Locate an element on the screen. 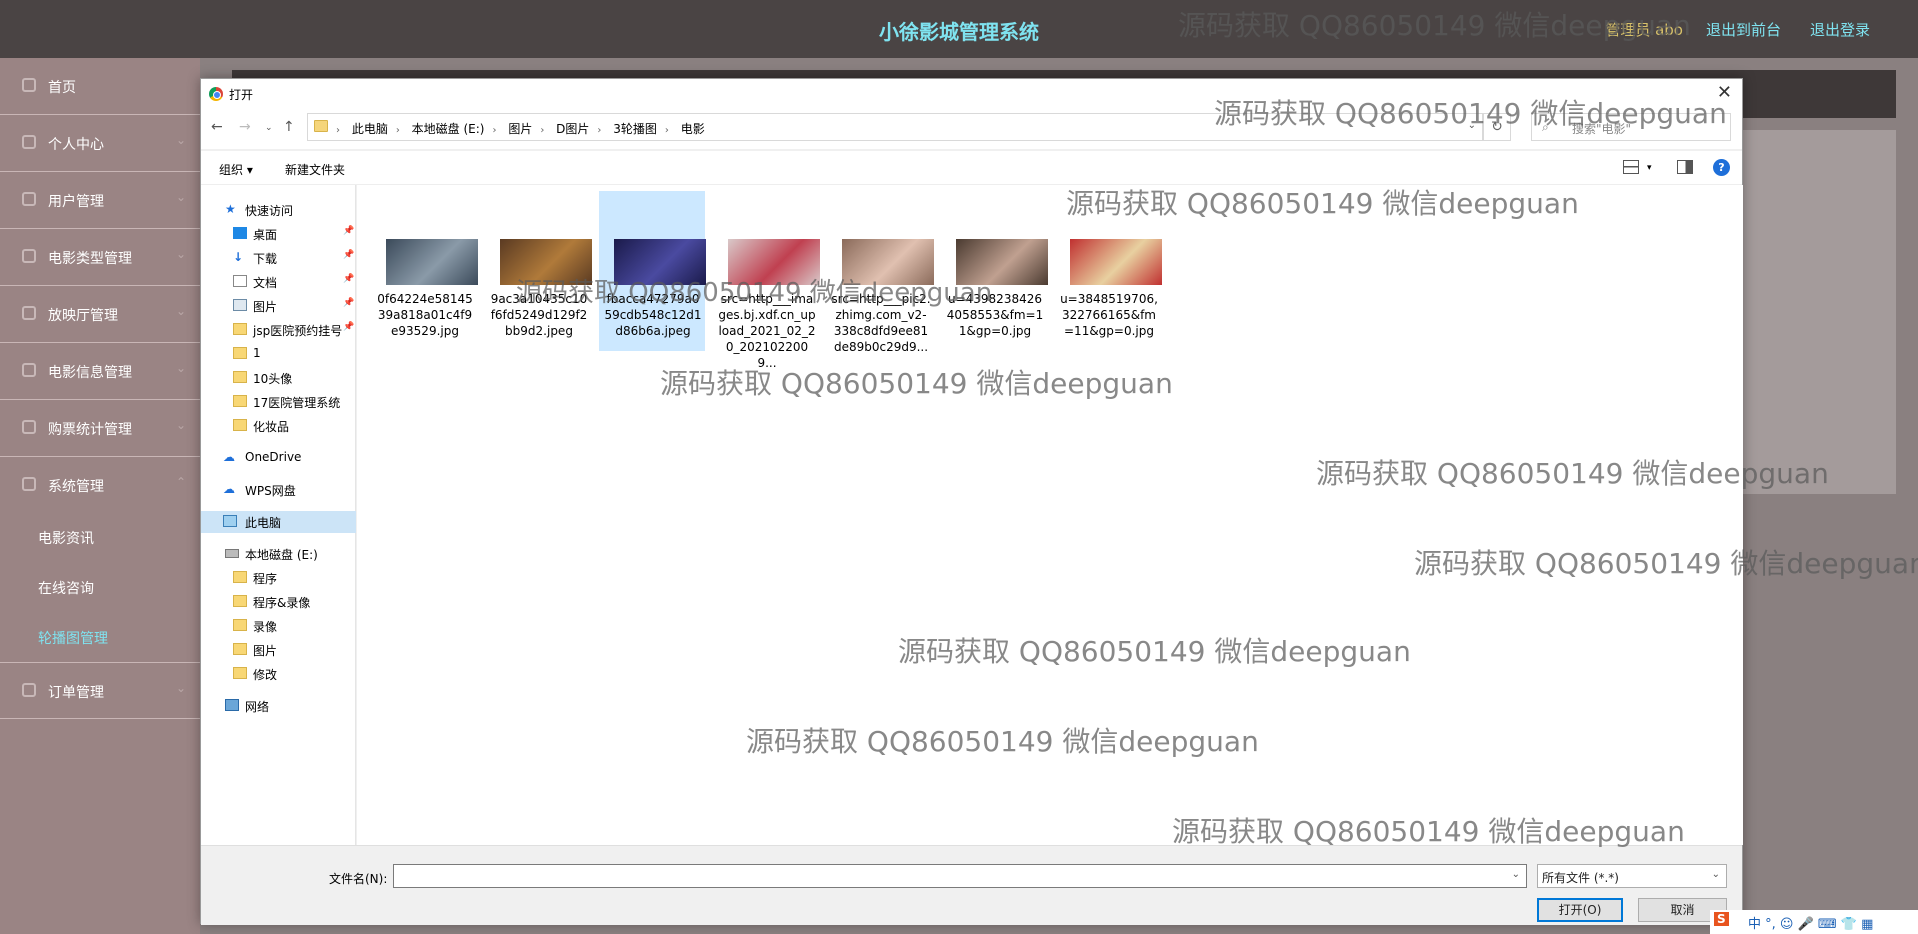 This screenshot has width=1918, height=934. tree-item-folder: 图片 is located at coordinates (278, 650).